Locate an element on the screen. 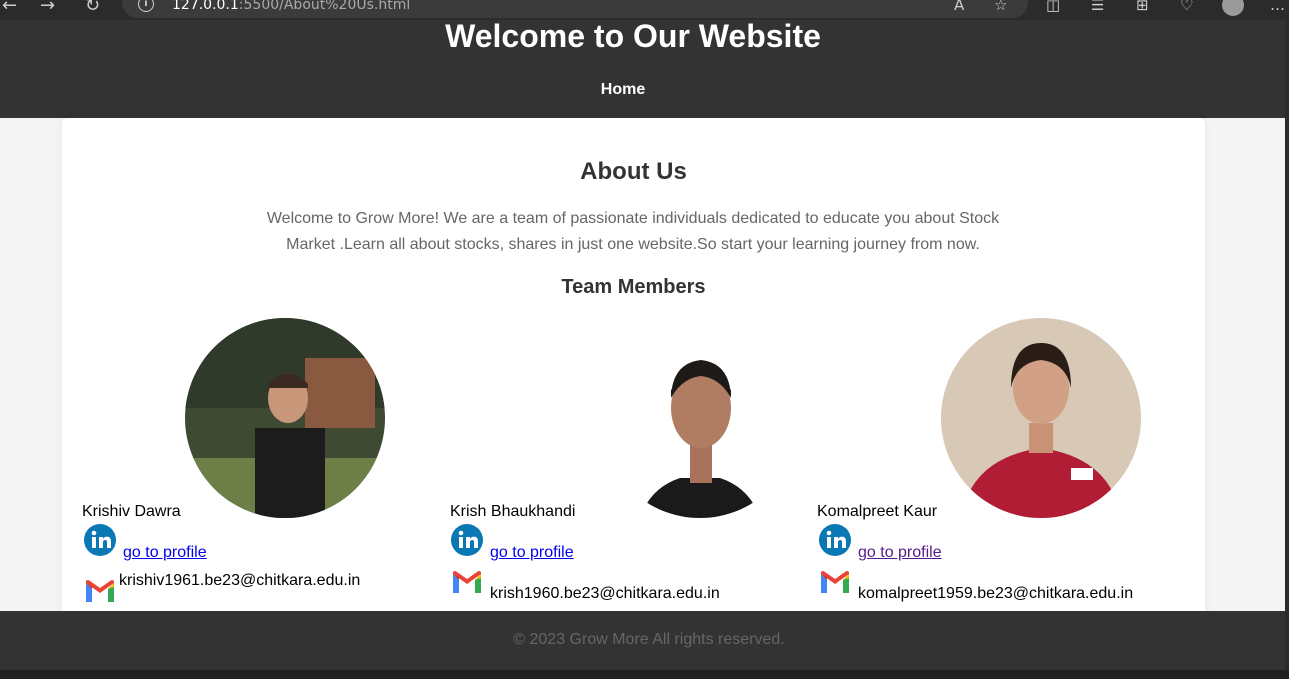  window-bottom-edge is located at coordinates (644, 674).